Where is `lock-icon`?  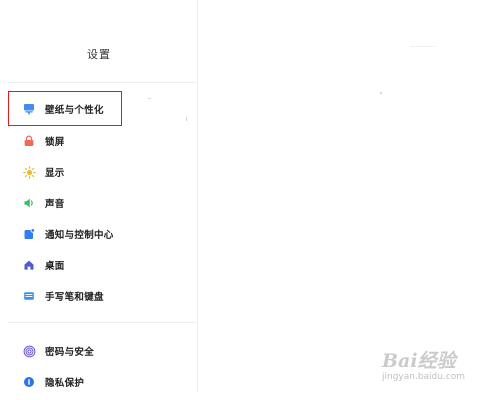
lock-icon is located at coordinates (29, 141).